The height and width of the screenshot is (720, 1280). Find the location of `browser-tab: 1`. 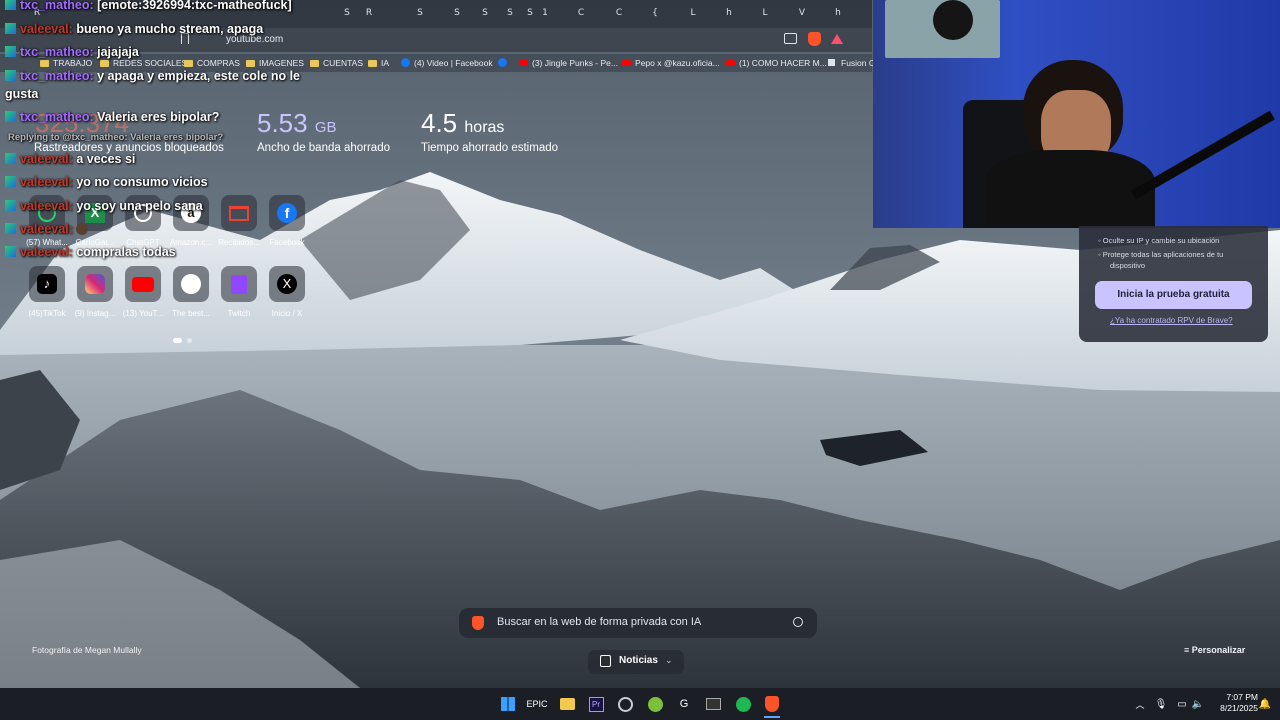

browser-tab: 1 is located at coordinates (545, 13).